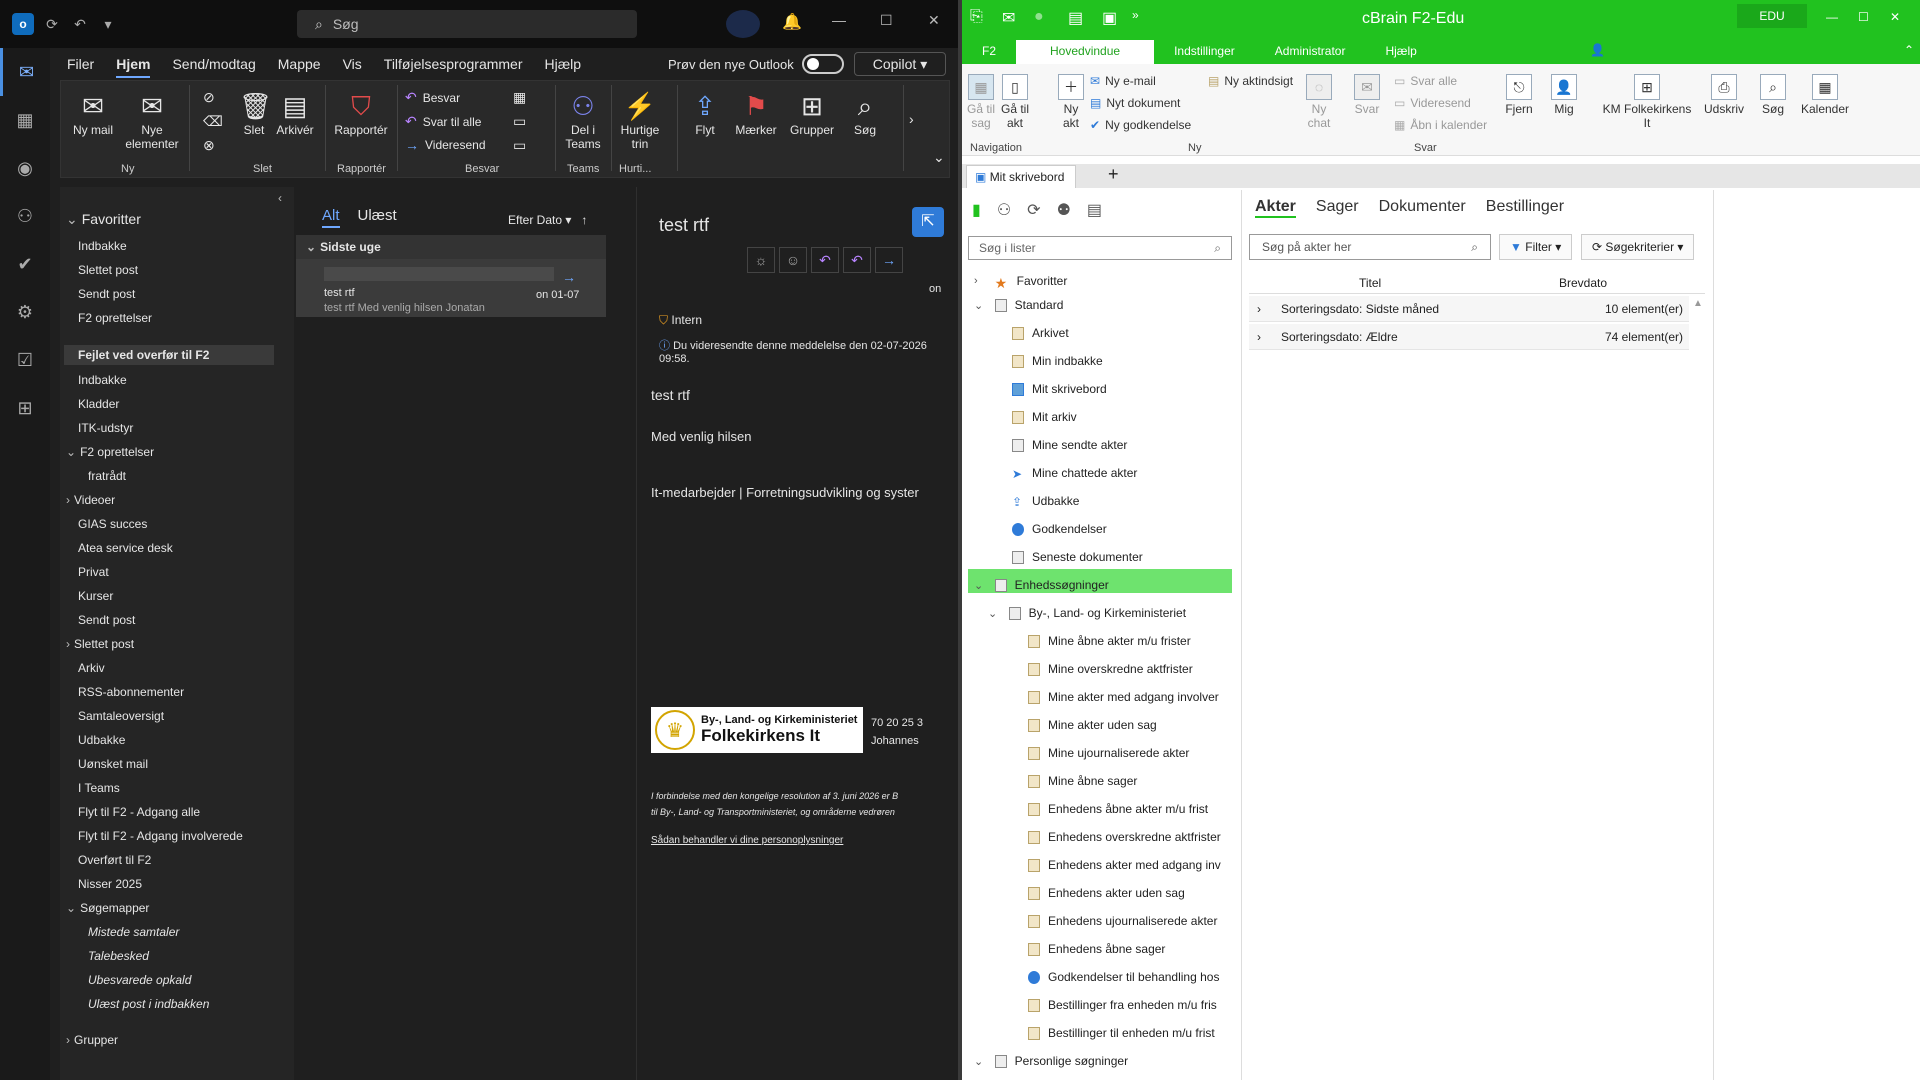  I want to click on brightness-icon: ☼, so click(761, 260).